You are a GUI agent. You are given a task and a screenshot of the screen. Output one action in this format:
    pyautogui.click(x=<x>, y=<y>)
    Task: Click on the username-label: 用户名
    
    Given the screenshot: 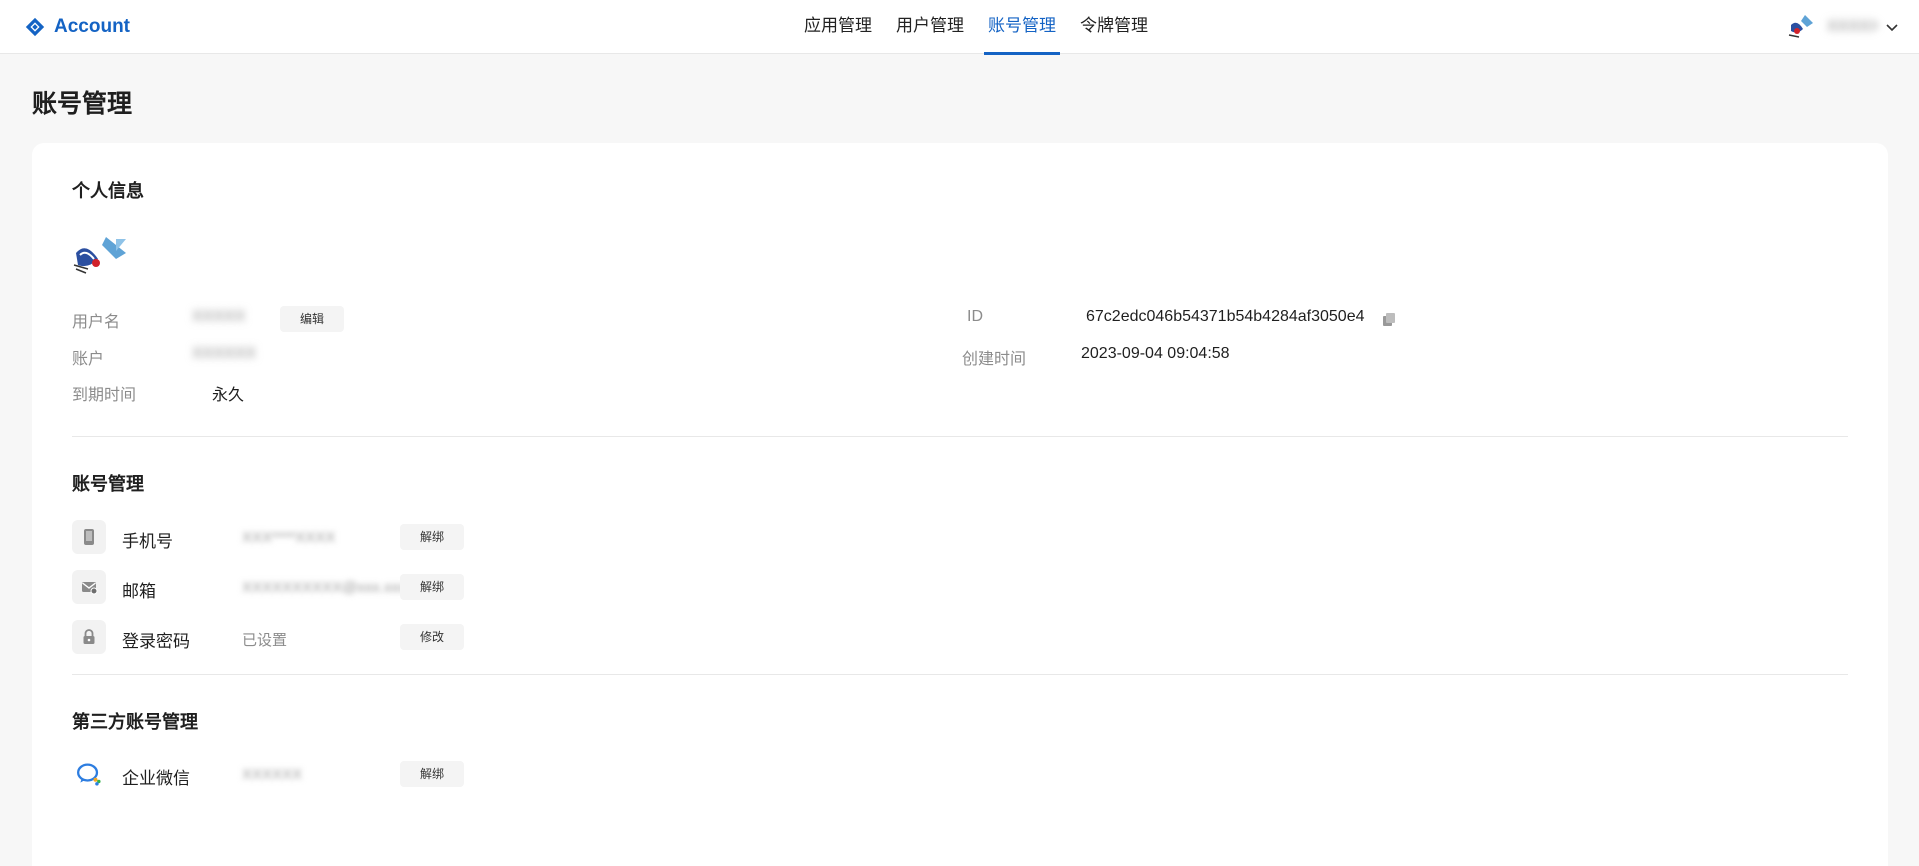 What is the action you would take?
    pyautogui.click(x=96, y=322)
    